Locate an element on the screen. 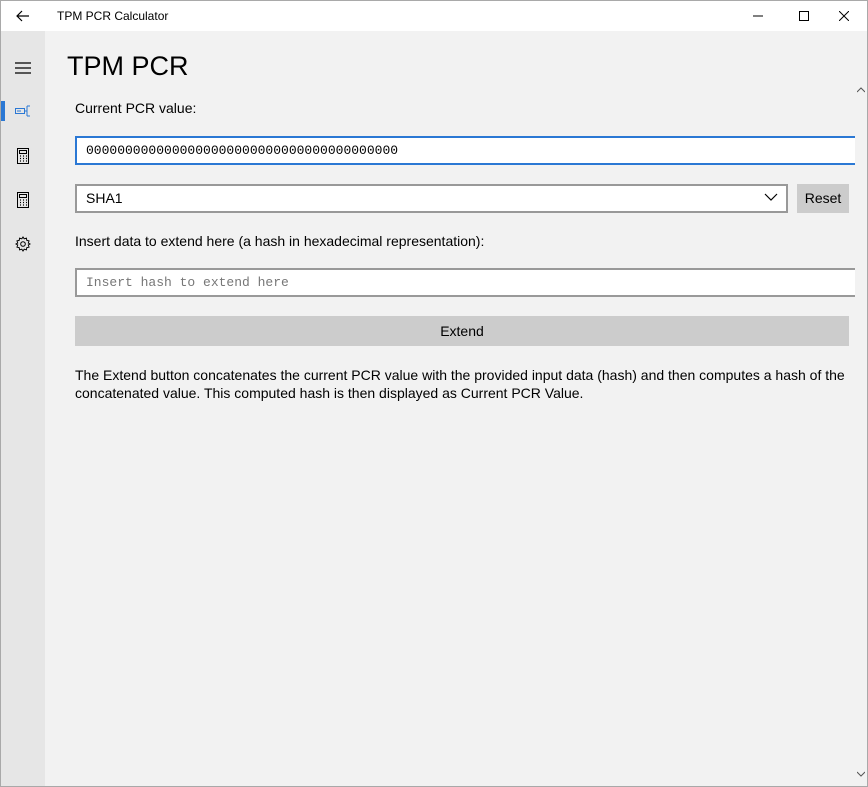 Image resolution: width=868 pixels, height=787 pixels. insert-hash-input is located at coordinates (466, 282).